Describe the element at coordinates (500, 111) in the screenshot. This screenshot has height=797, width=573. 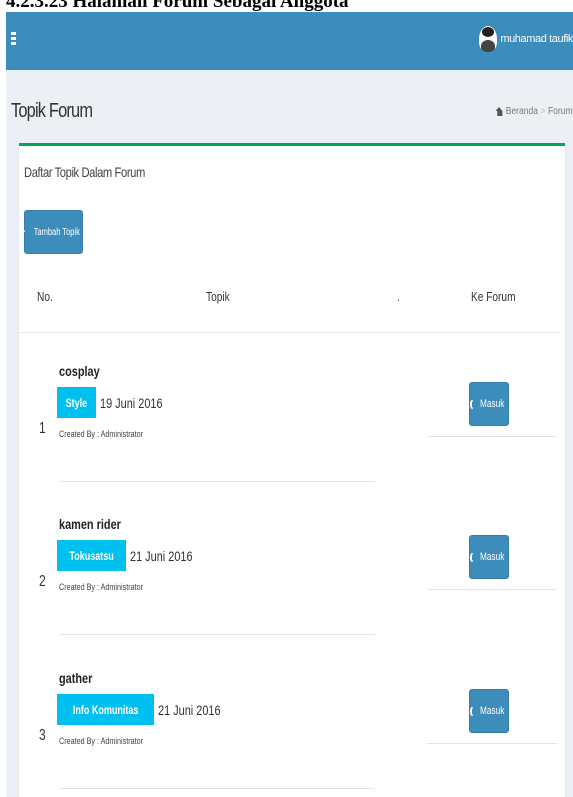
I see `home-icon` at that location.